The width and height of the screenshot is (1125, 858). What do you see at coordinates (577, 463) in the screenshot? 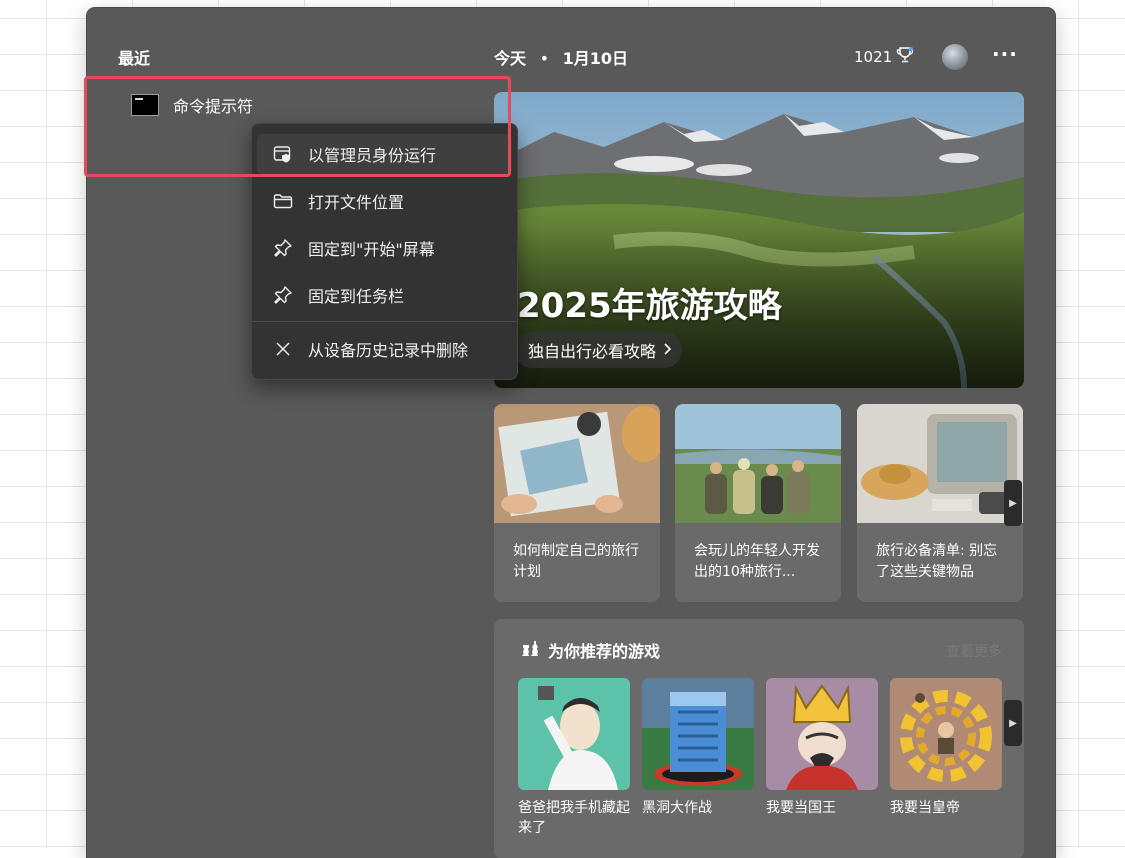
I see `travel-planning-image` at bounding box center [577, 463].